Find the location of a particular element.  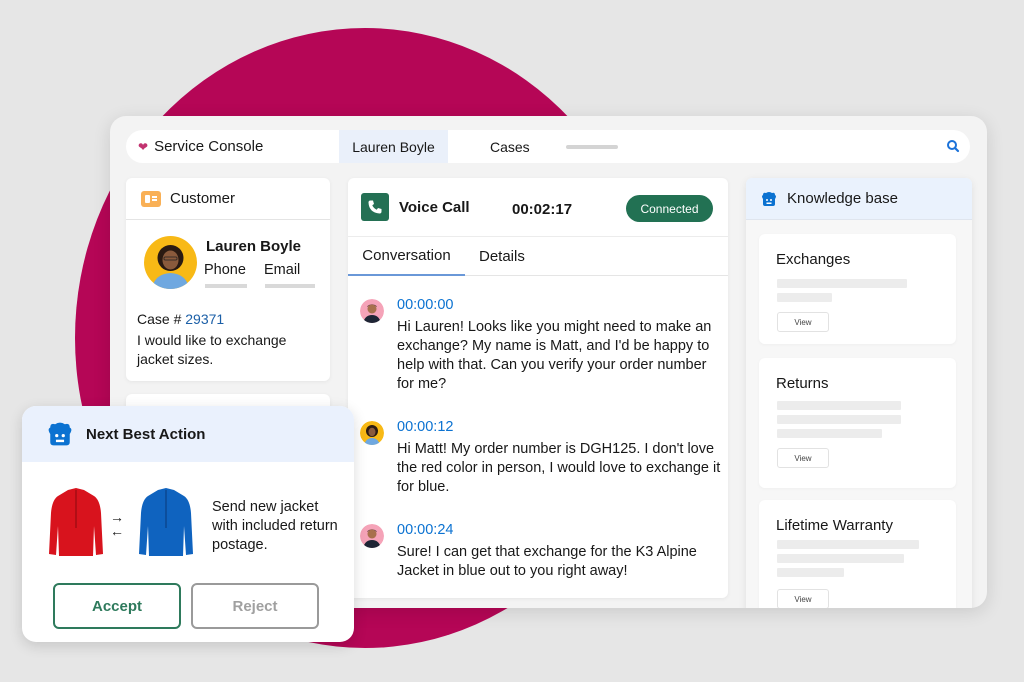

message-timestamp: 00:00:00 is located at coordinates (425, 305).